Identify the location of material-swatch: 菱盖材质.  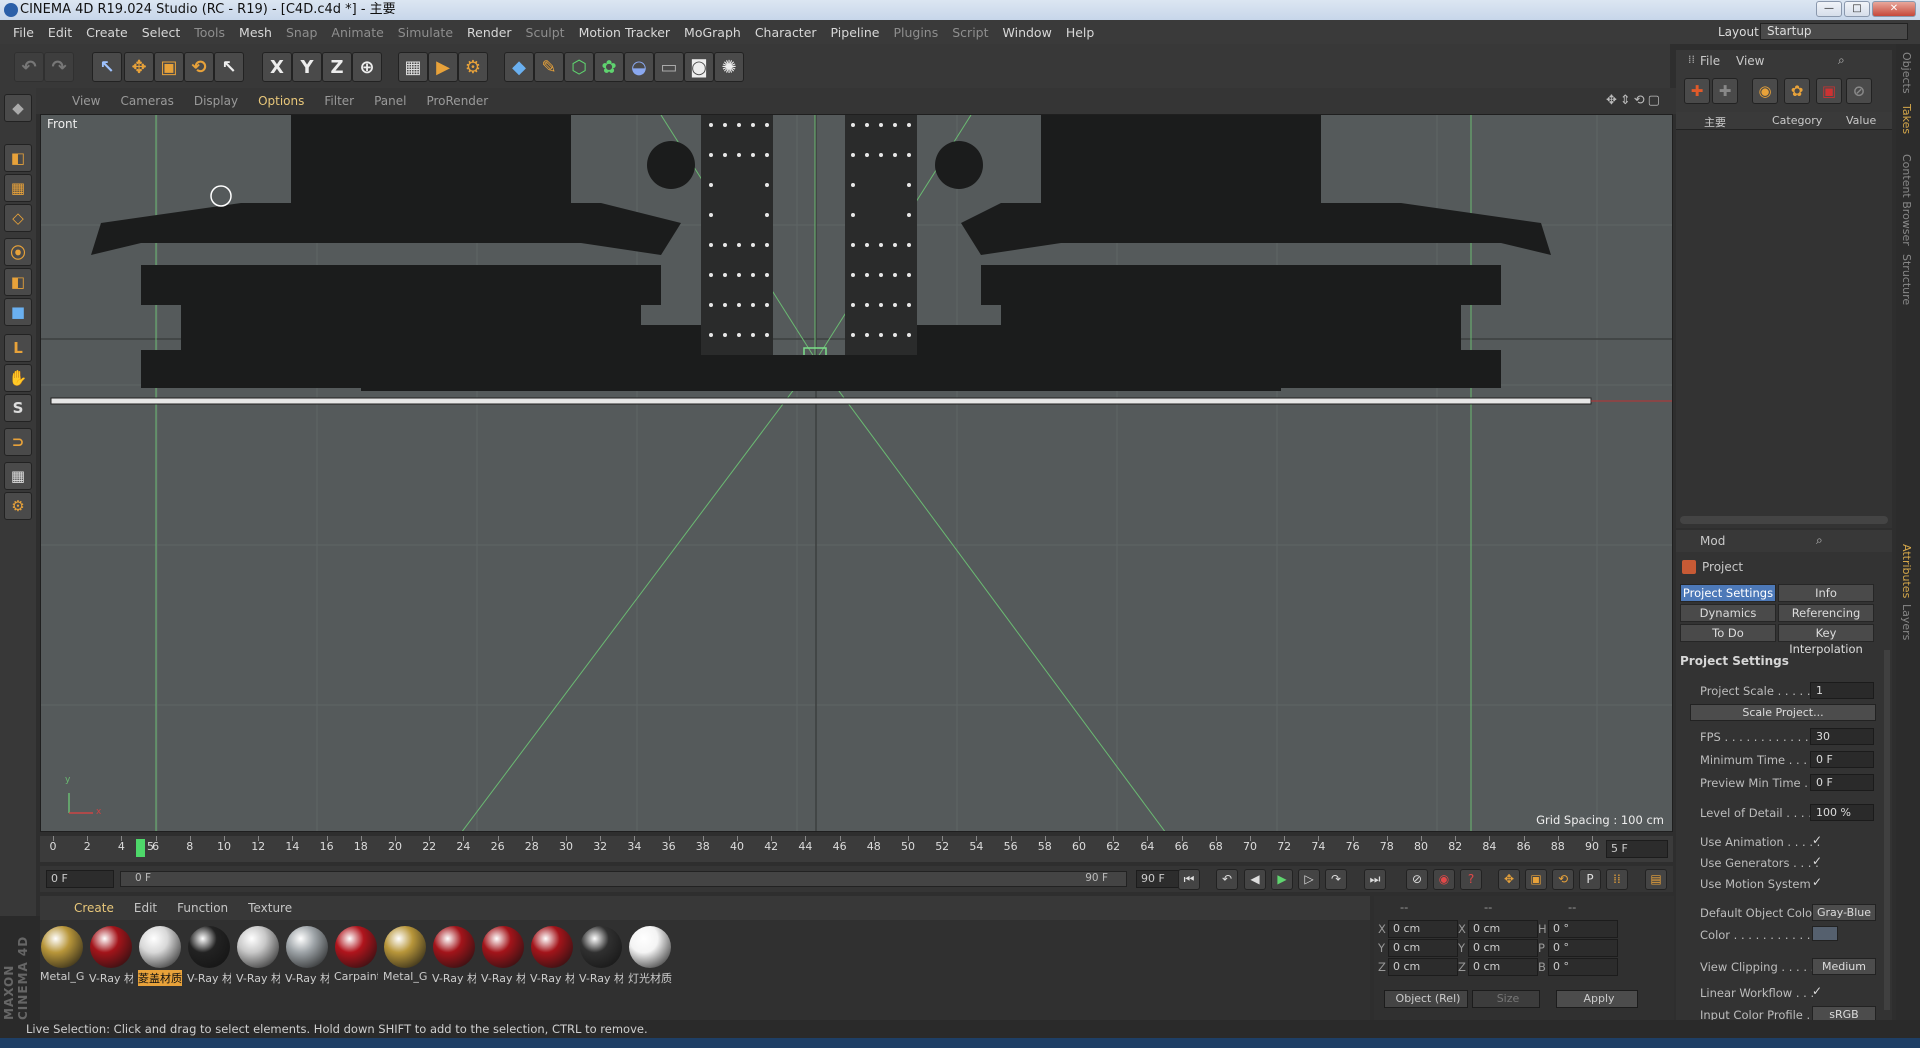
(160, 958).